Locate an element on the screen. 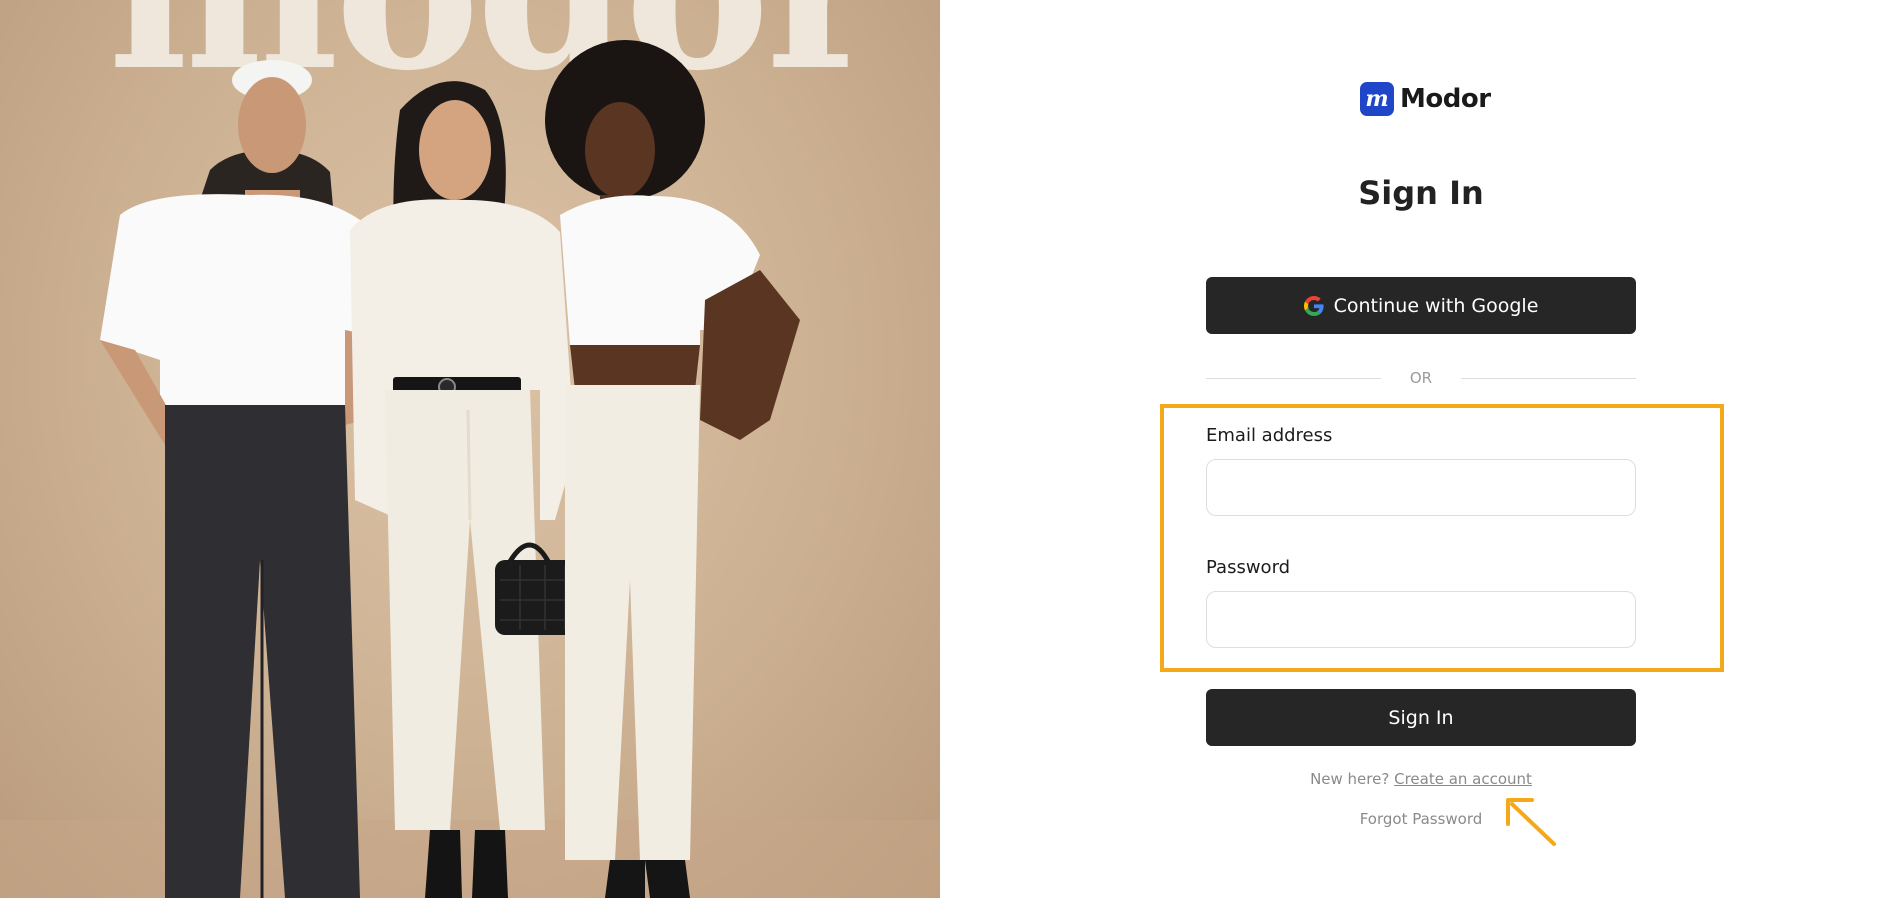  password-label: Password is located at coordinates (1248, 567).